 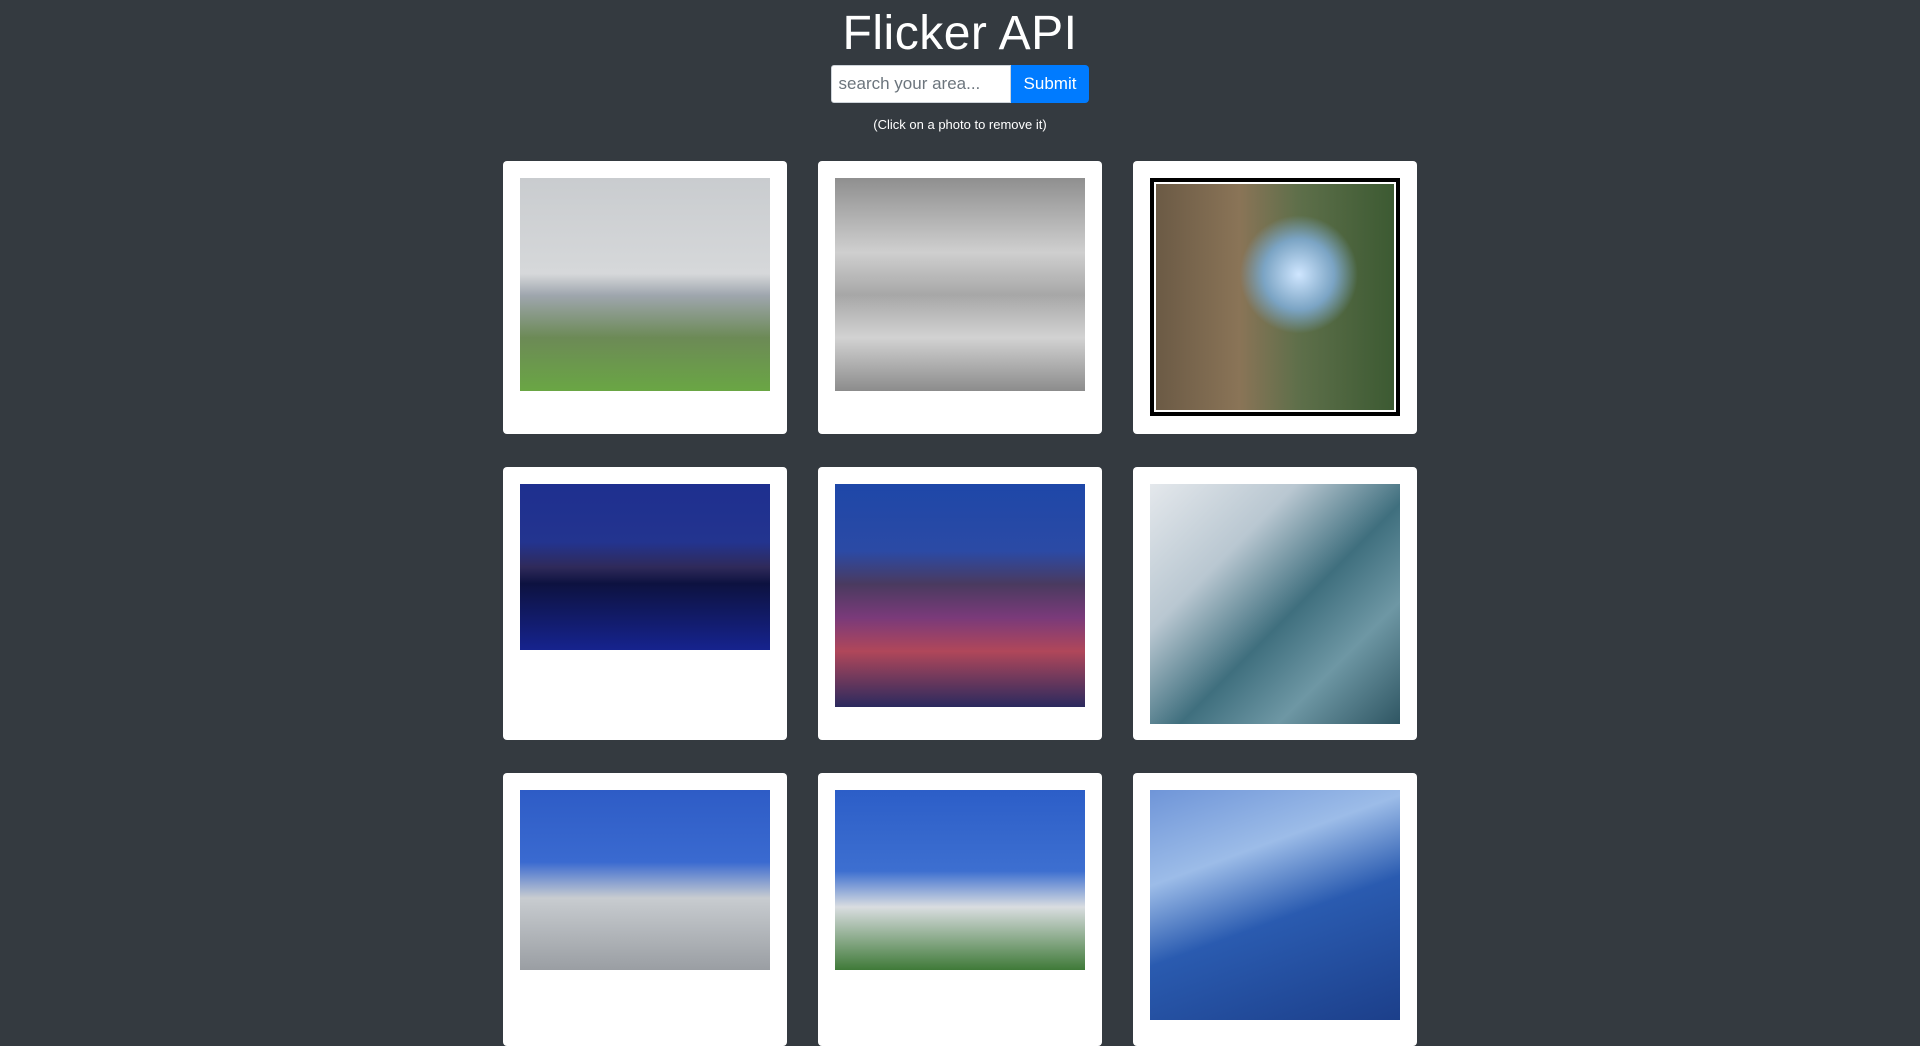 I want to click on page-title: Flicker API, so click(x=960, y=33).